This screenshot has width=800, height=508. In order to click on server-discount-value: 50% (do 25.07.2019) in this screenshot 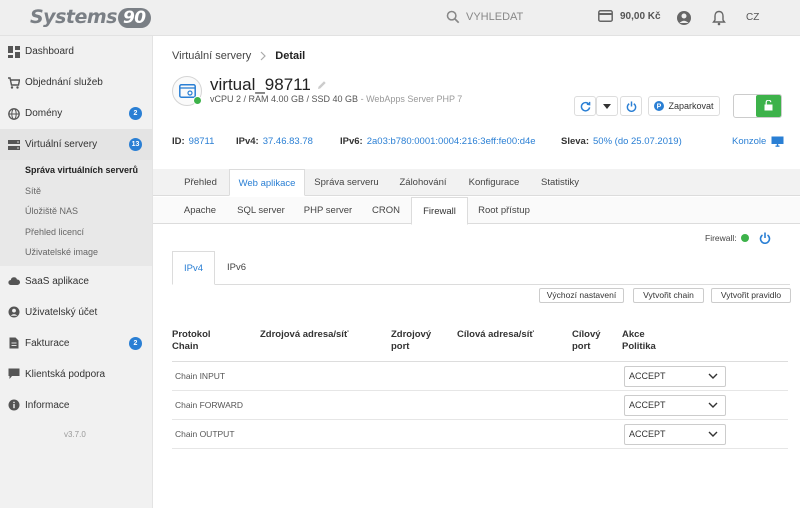, I will do `click(637, 141)`.